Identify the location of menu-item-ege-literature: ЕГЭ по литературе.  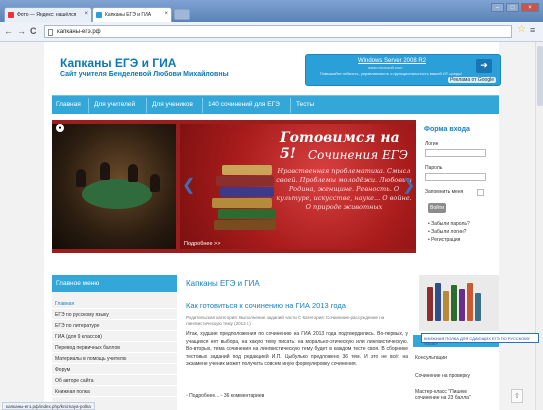
(114, 325).